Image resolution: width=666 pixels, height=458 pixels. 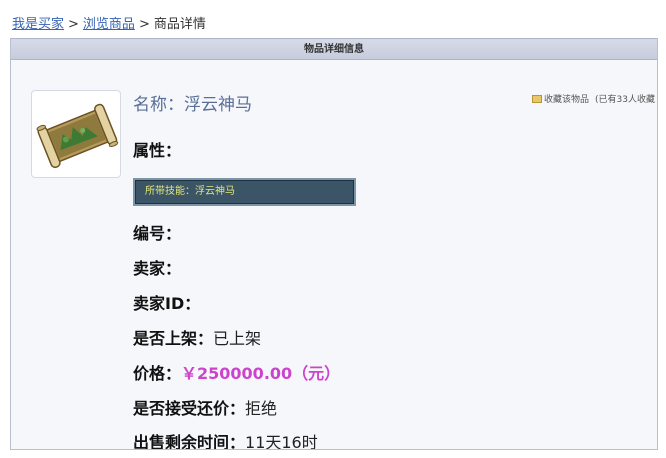 I want to click on item-id-row: 编号：, so click(x=157, y=234).